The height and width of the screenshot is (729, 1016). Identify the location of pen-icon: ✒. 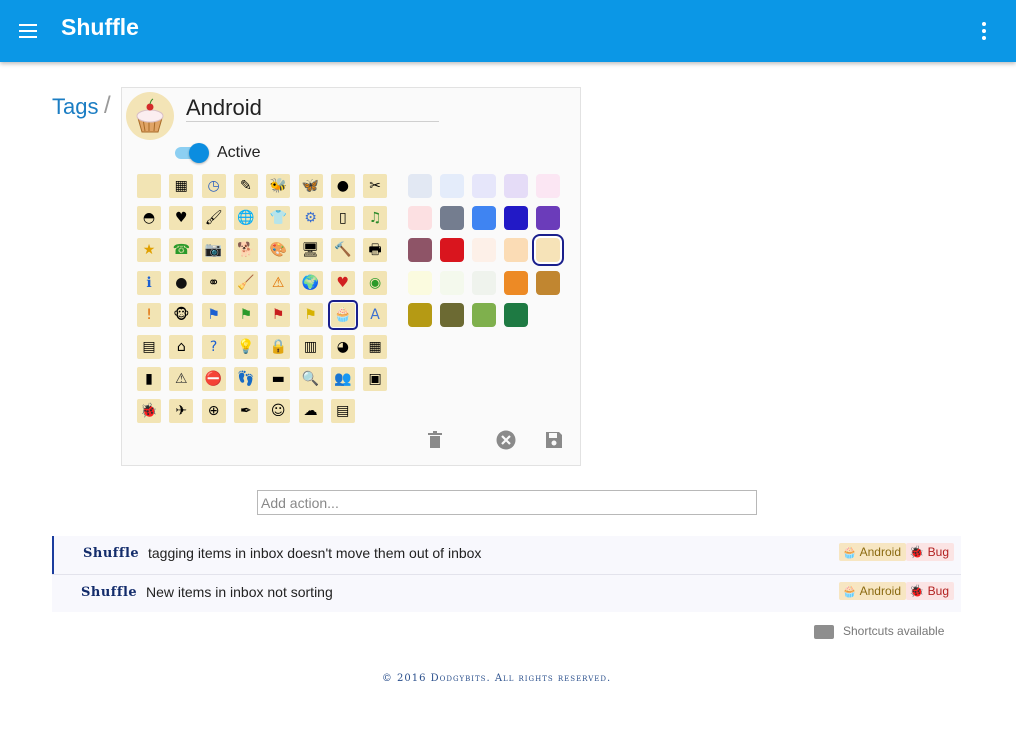
(245, 411).